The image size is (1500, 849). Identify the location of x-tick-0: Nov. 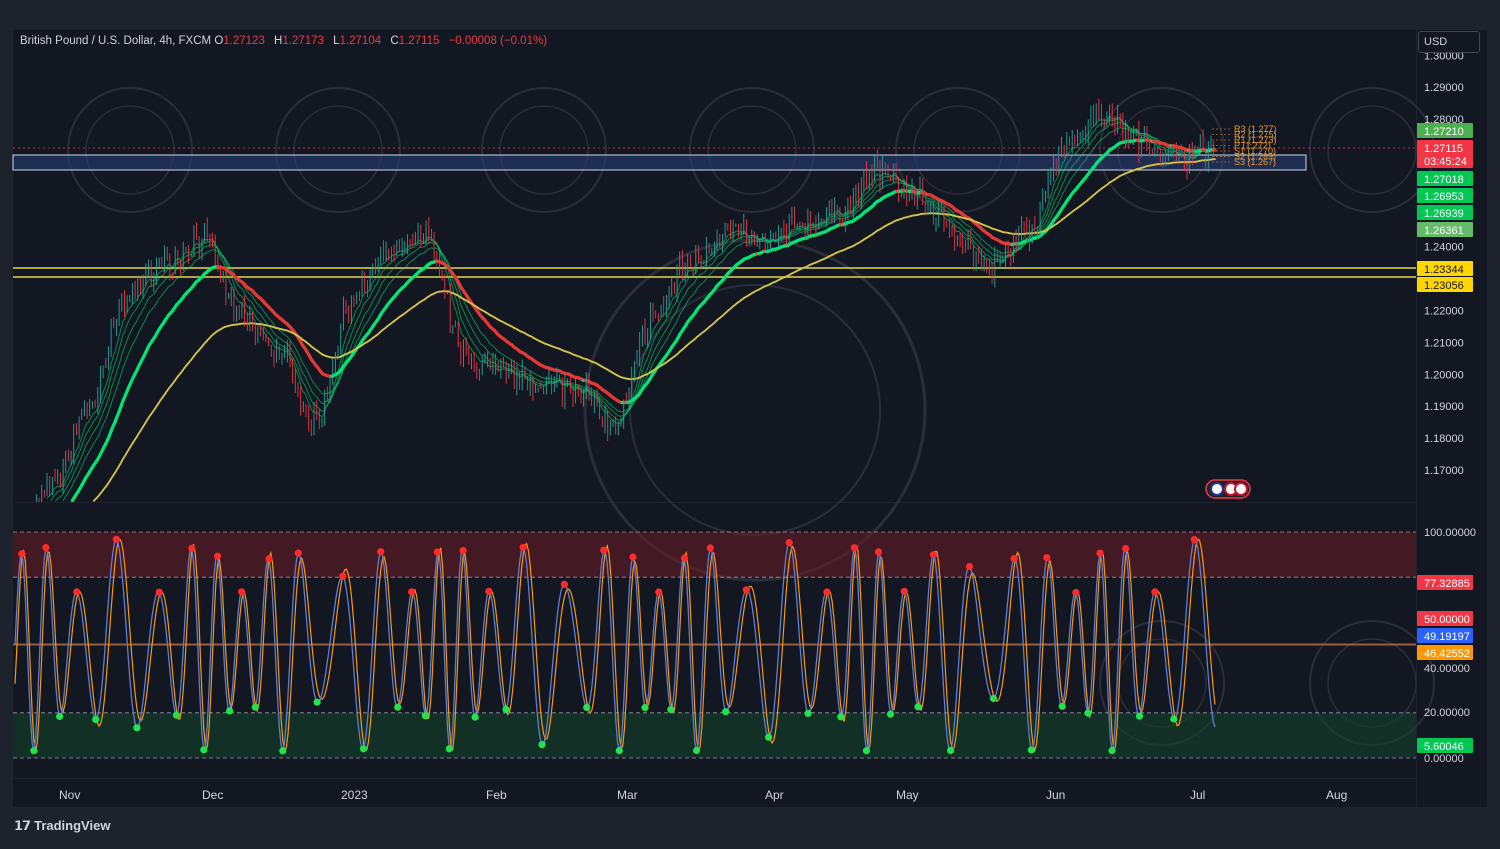
(69, 795).